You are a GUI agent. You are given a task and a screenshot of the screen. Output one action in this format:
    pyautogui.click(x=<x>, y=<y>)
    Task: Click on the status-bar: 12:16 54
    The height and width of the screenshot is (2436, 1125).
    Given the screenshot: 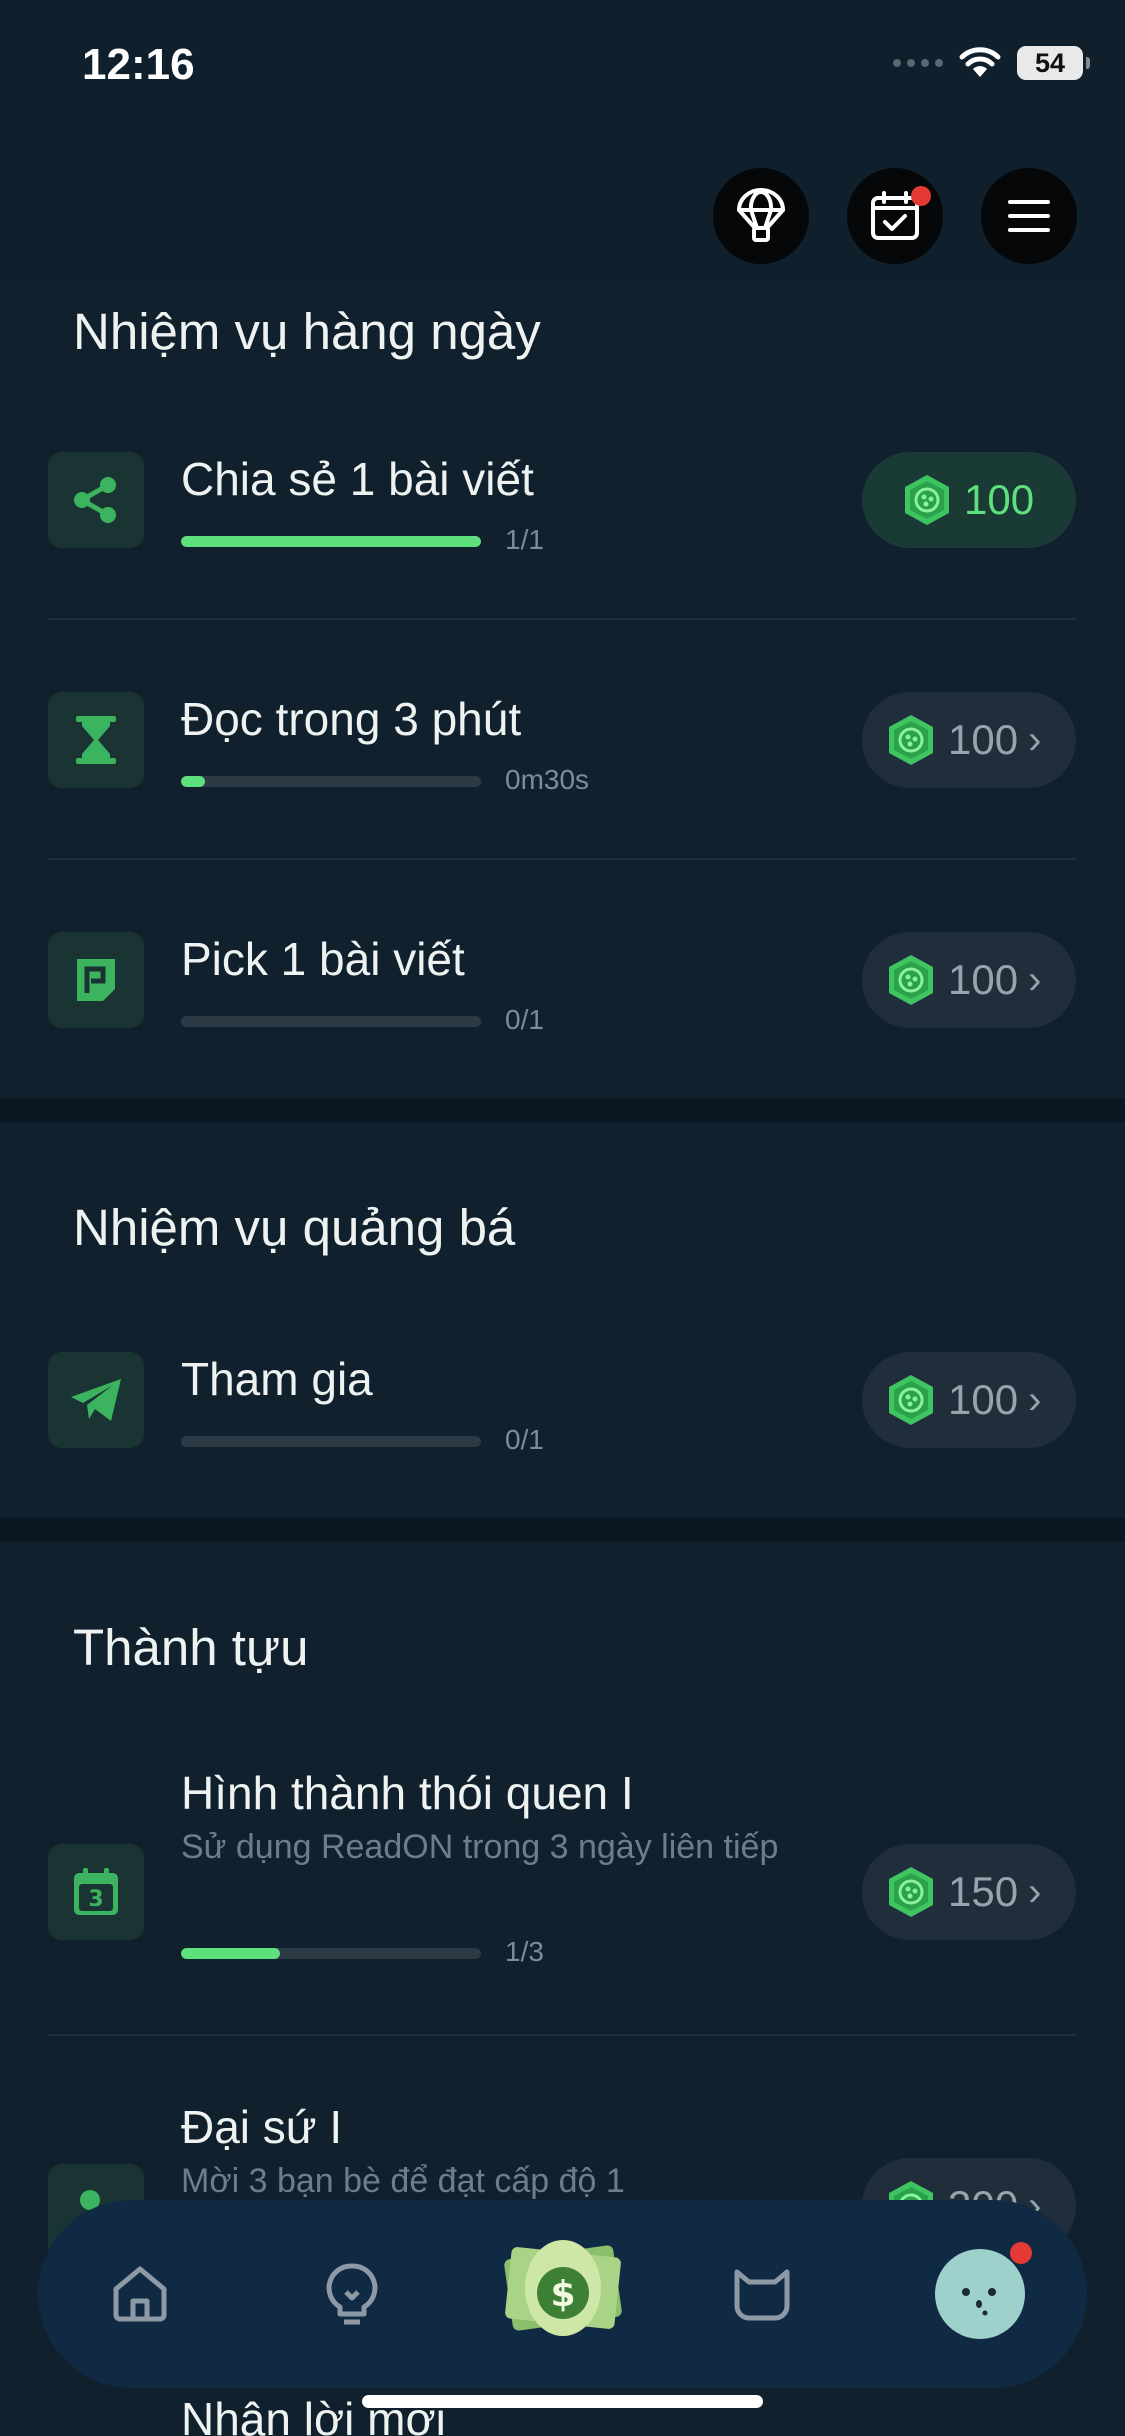 What is the action you would take?
    pyautogui.click(x=562, y=70)
    